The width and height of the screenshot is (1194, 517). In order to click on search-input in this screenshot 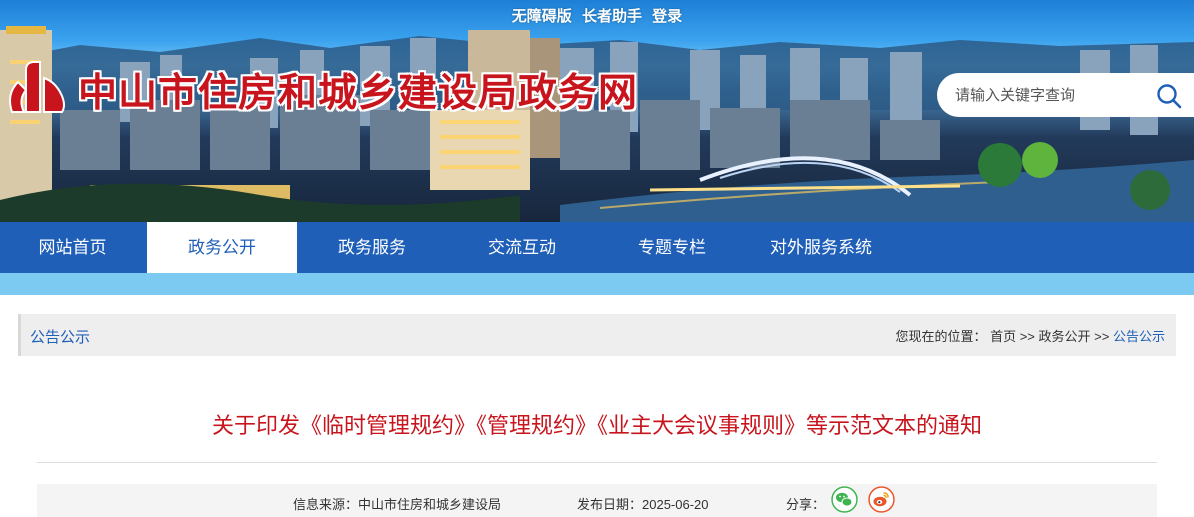, I will do `click(1050, 95)`.